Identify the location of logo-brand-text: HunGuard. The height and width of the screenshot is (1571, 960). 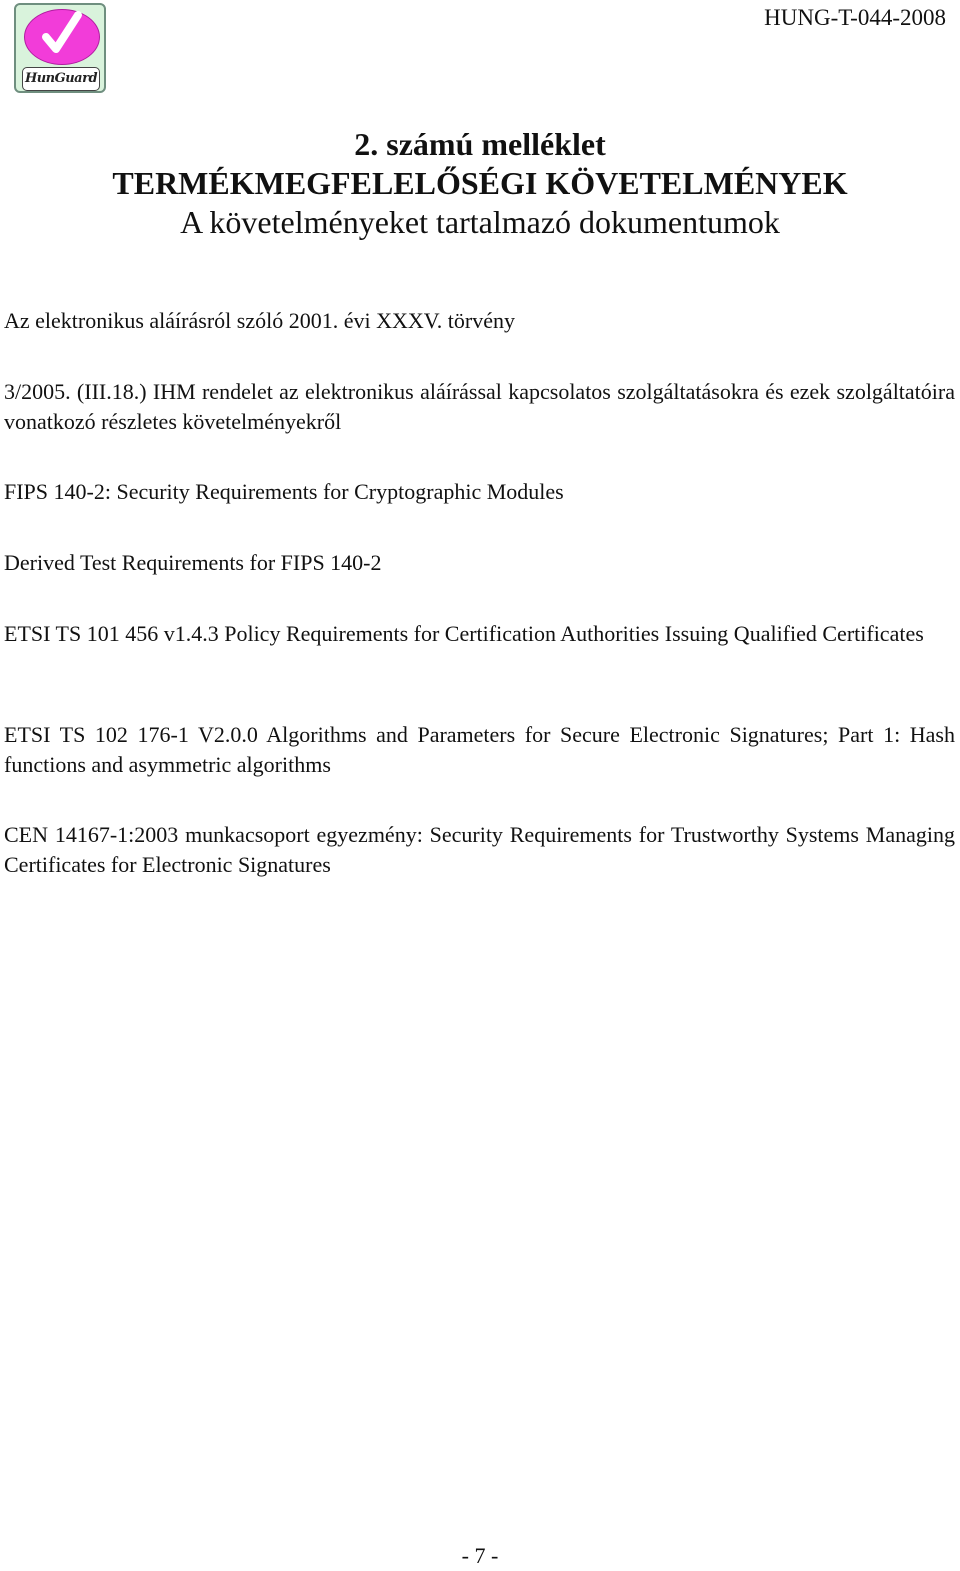
(61, 79).